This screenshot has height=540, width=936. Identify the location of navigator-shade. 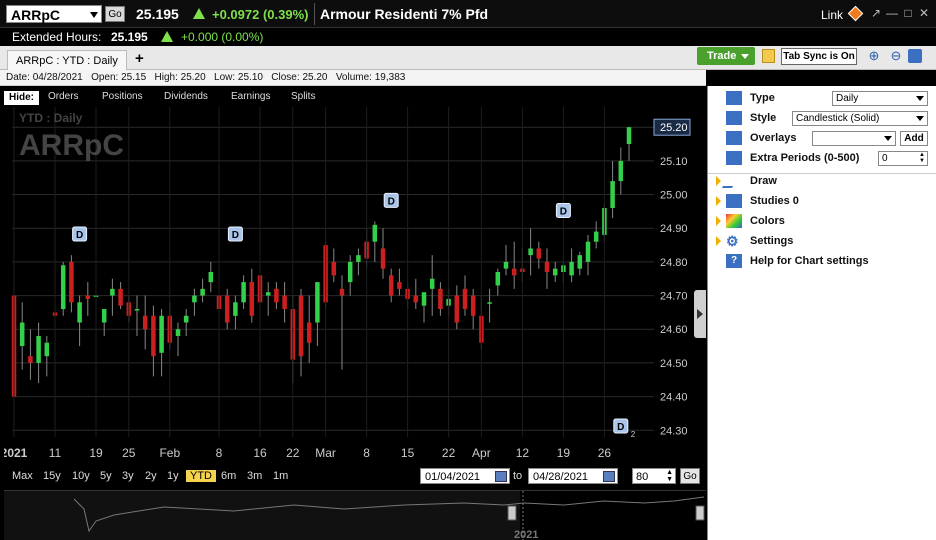
(262, 515).